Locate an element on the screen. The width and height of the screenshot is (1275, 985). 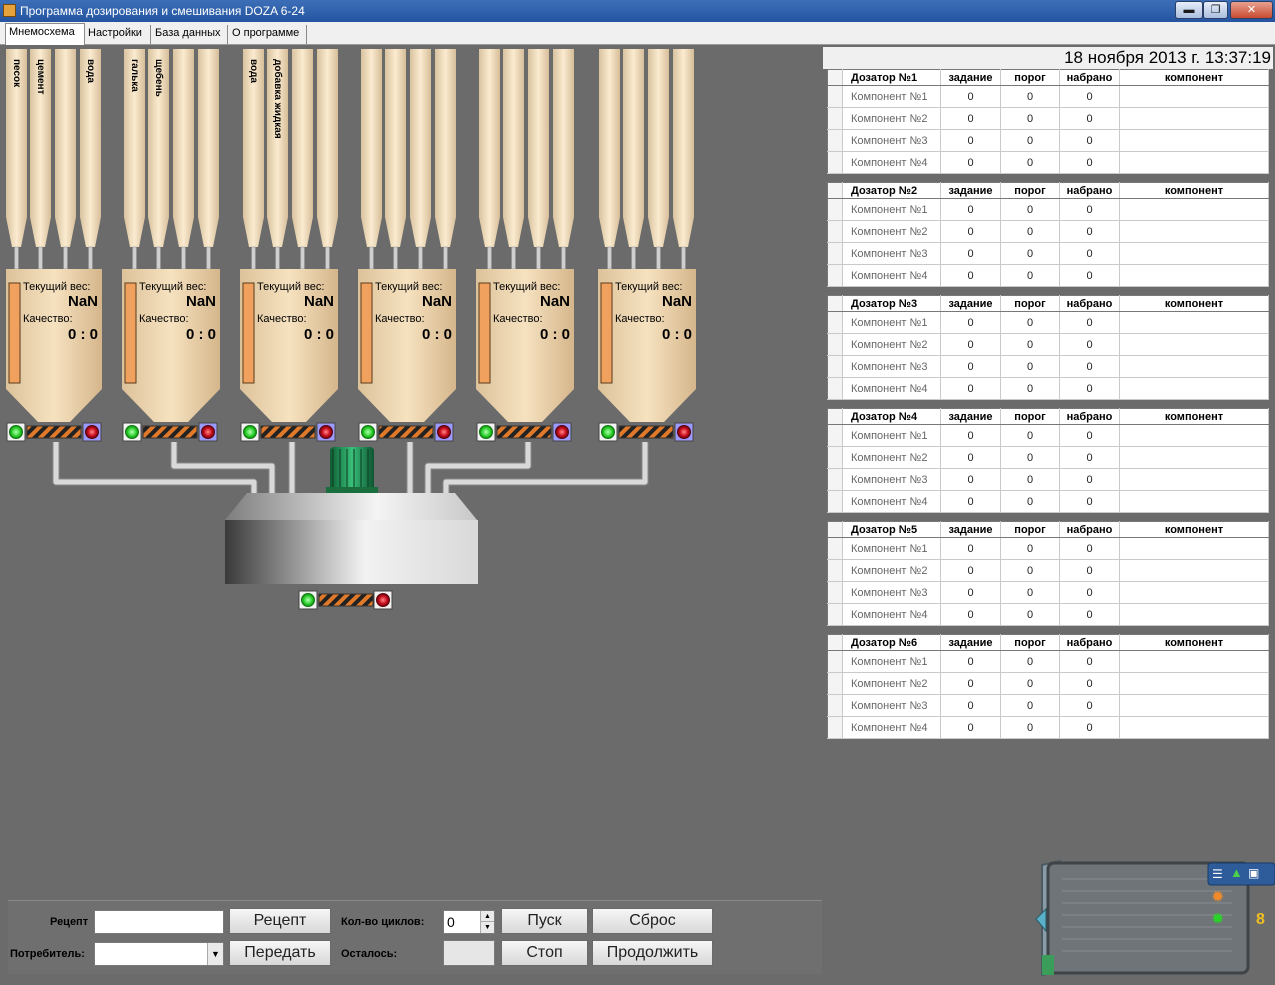
chevron-down-icon: ▼ is located at coordinates (215, 954).